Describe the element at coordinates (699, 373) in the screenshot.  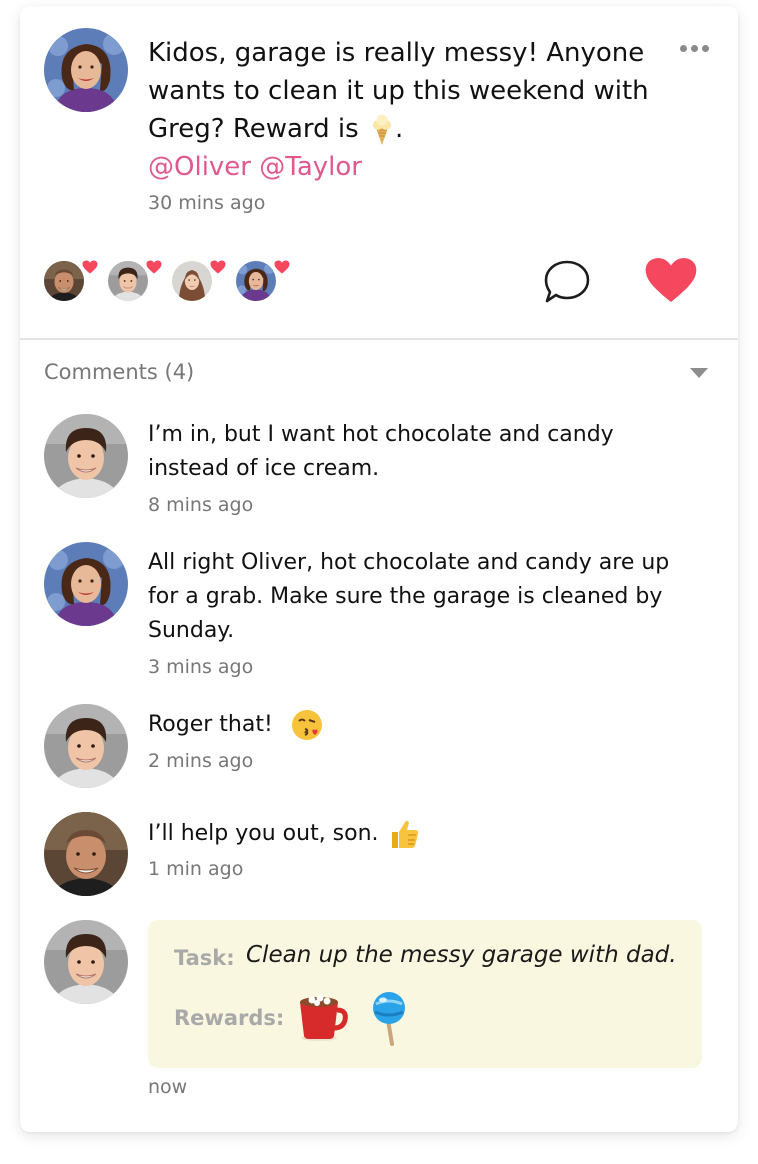
I see `chevron-down-icon` at that location.